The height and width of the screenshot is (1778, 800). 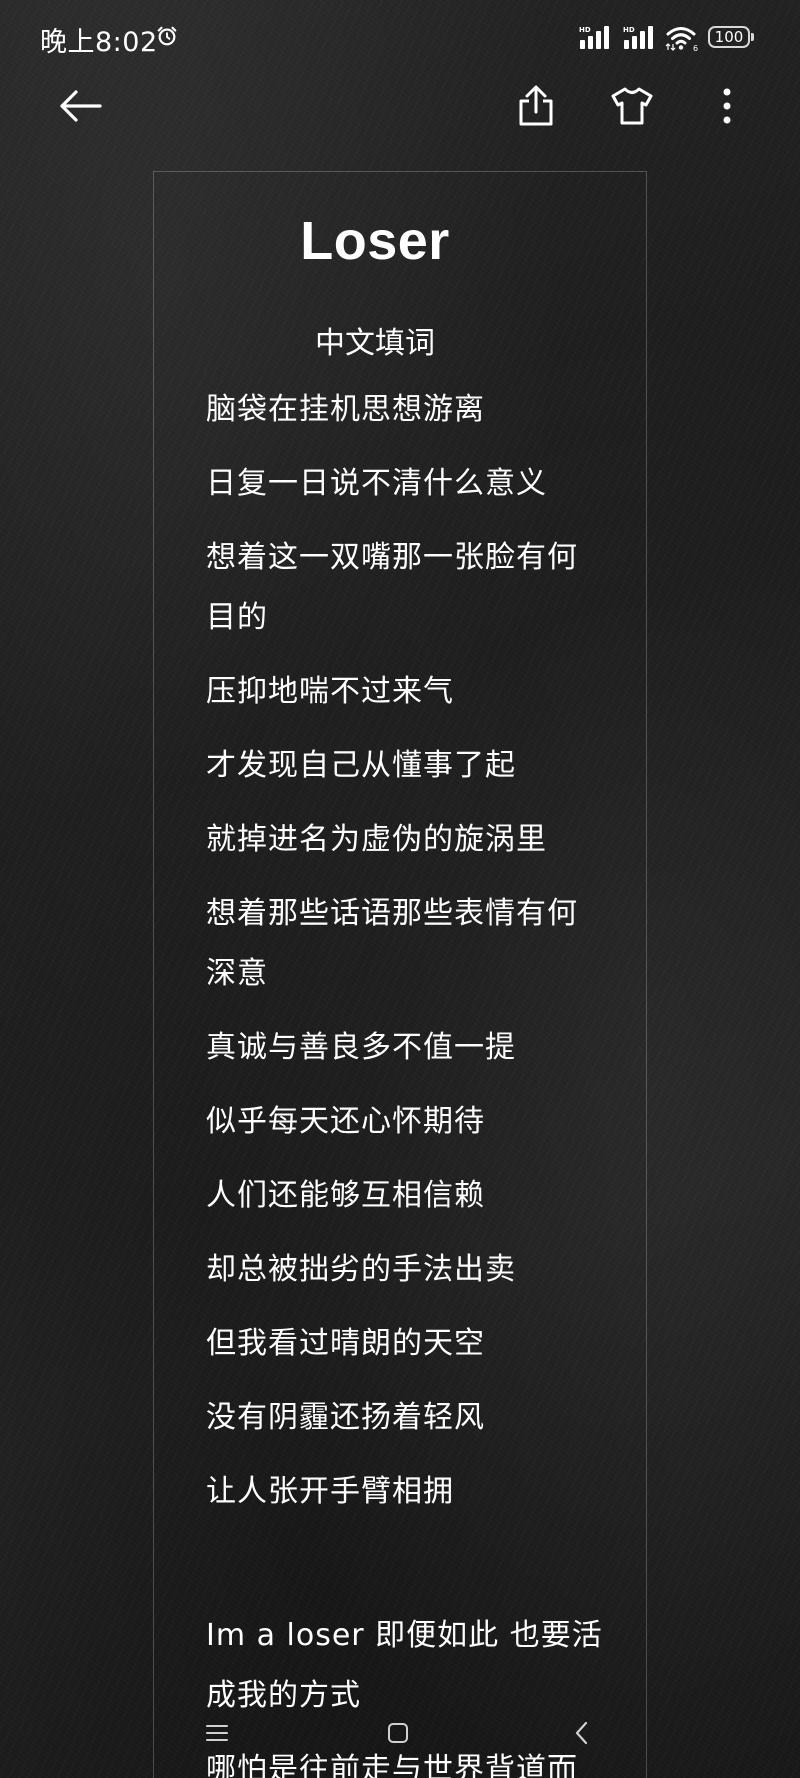 What do you see at coordinates (681, 39) in the screenshot?
I see `wifi-icon: 6` at bounding box center [681, 39].